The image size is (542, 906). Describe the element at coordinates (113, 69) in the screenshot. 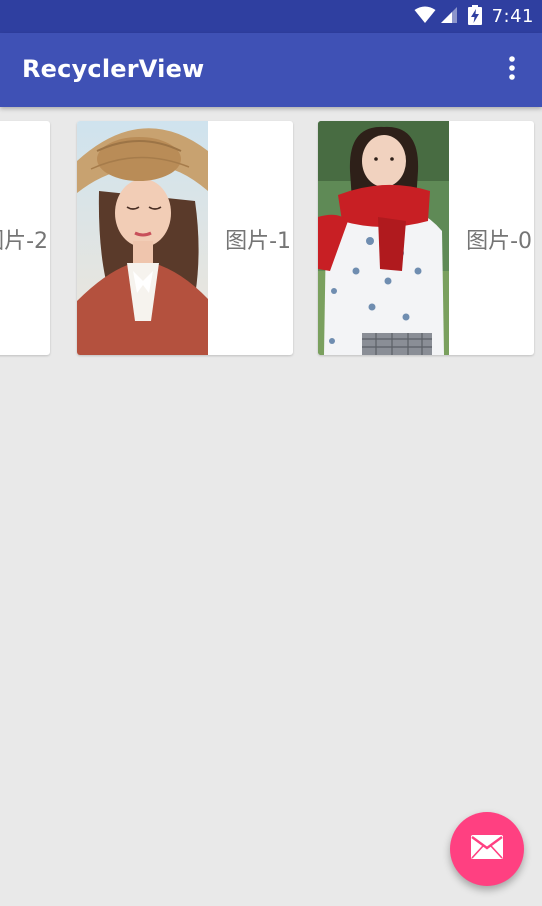

I see `app-title: RecyclerView` at that location.